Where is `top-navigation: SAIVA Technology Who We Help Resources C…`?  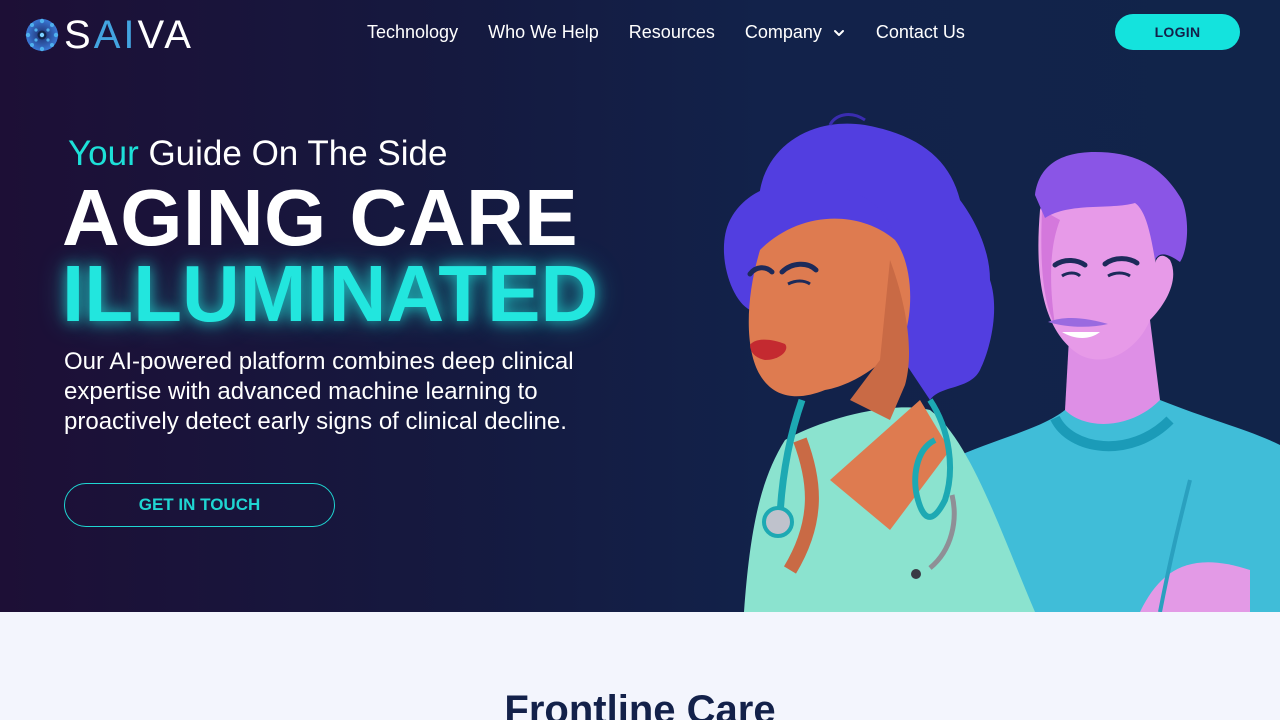
top-navigation: SAIVA Technology Who We Help Resources C… is located at coordinates (640, 35).